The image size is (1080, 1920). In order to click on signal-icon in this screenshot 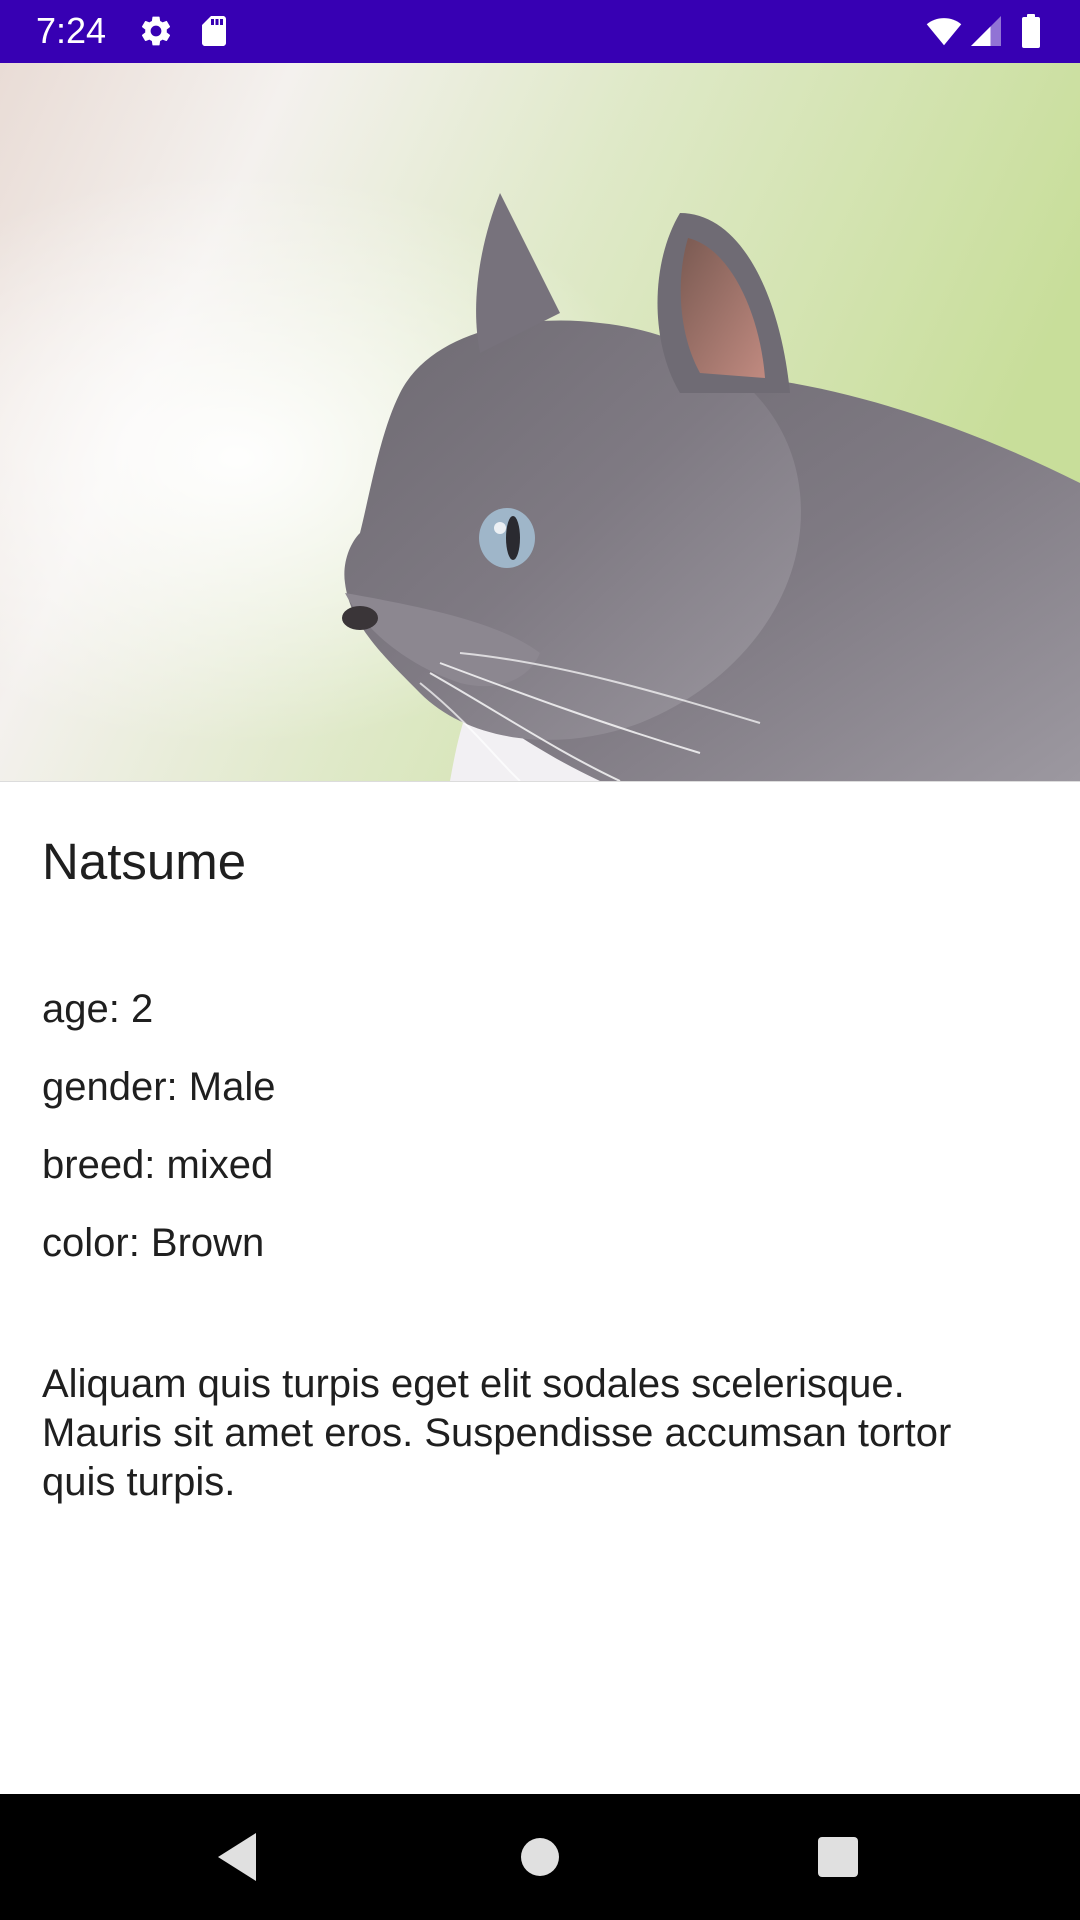, I will do `click(986, 31)`.